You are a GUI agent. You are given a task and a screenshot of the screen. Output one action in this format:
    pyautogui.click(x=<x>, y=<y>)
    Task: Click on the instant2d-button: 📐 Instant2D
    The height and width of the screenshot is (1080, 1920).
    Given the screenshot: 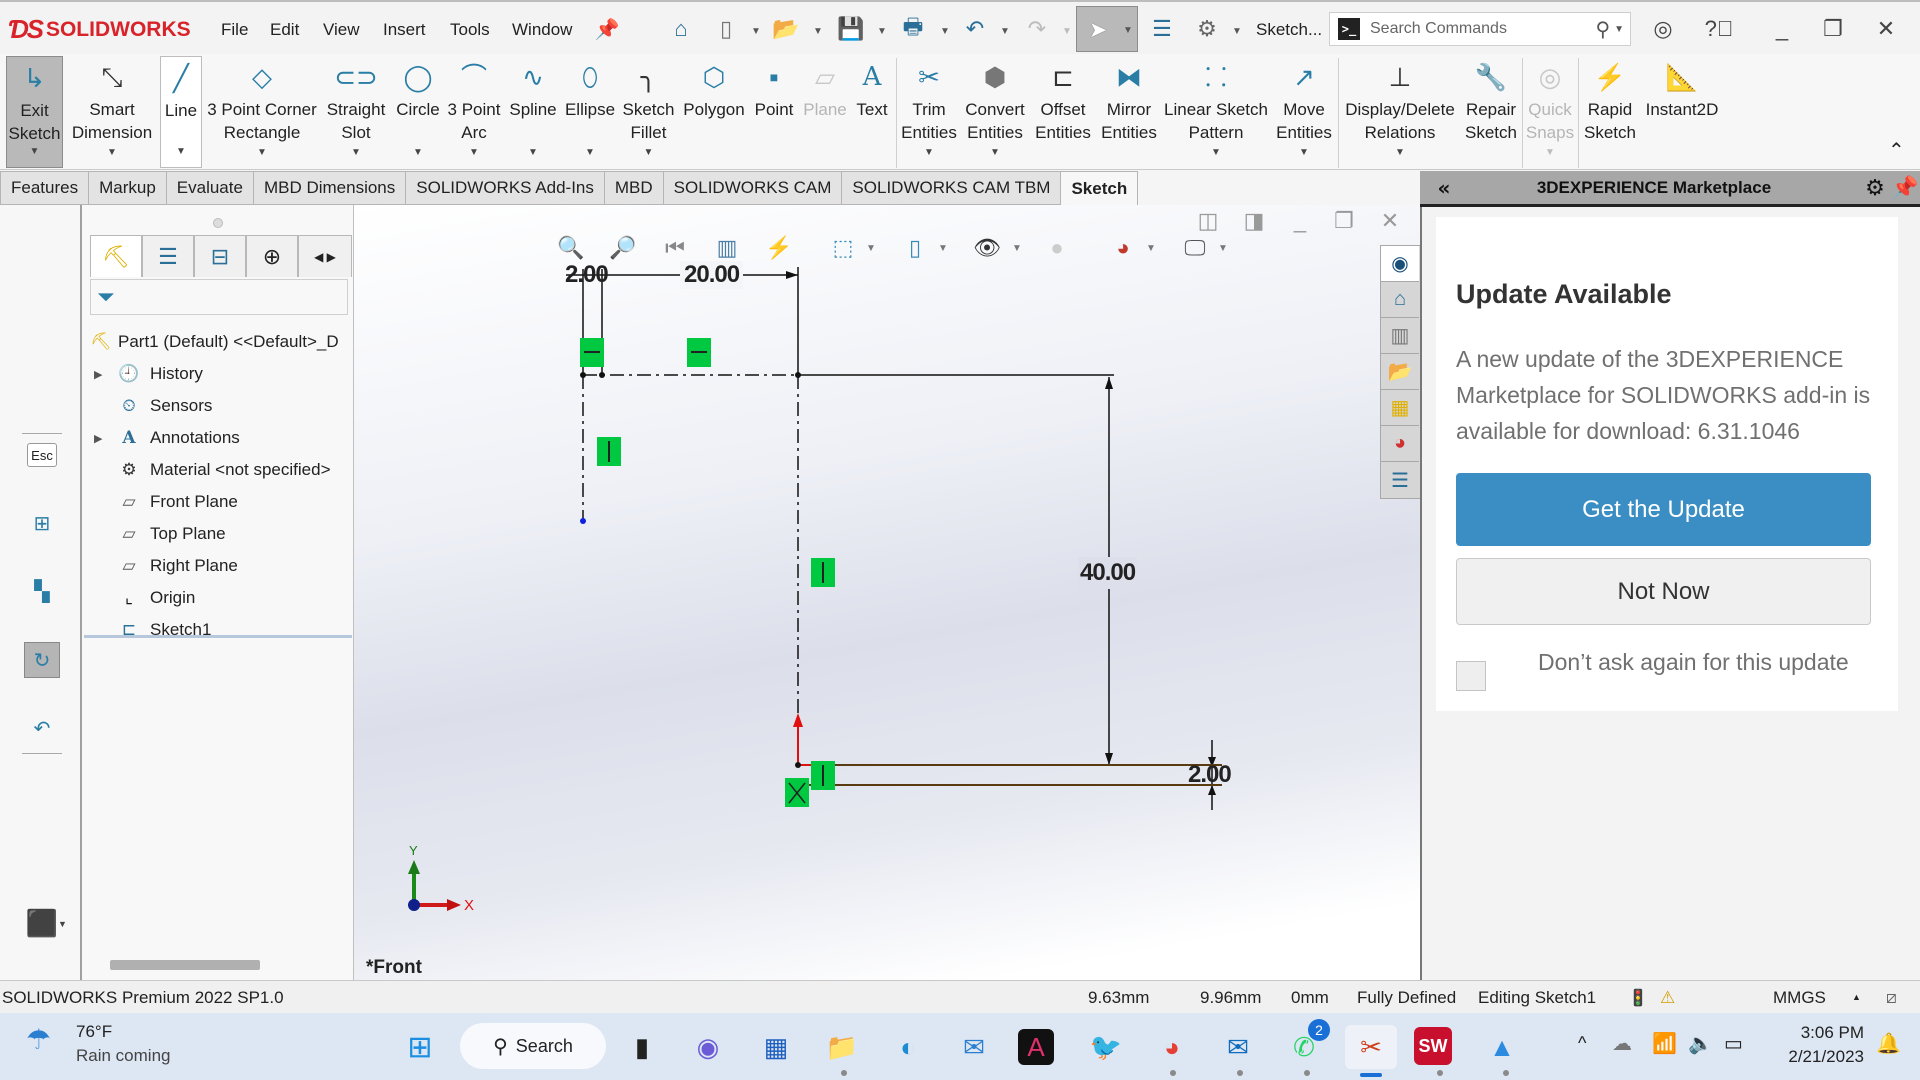 What is the action you would take?
    pyautogui.click(x=1682, y=112)
    